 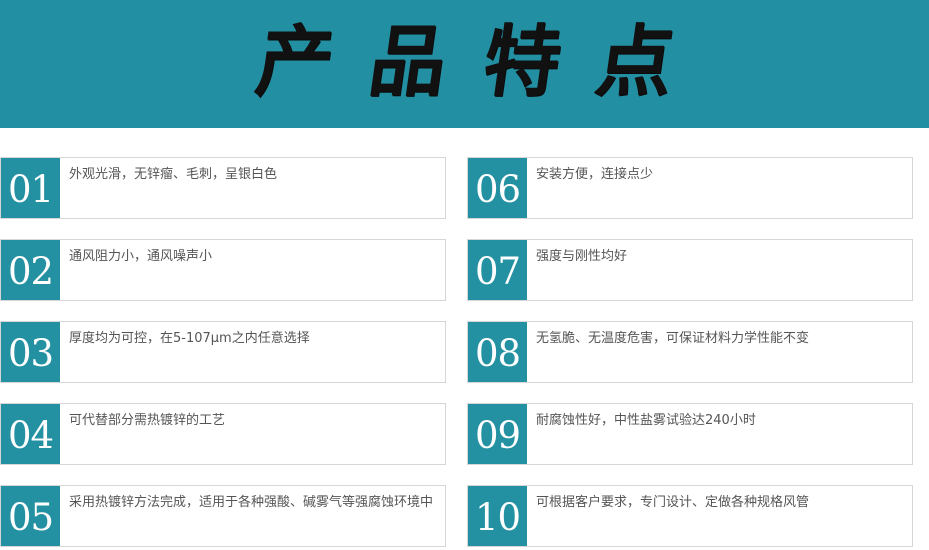 What do you see at coordinates (690, 270) in the screenshot?
I see `feature-card: 07 强度与刚性均好` at bounding box center [690, 270].